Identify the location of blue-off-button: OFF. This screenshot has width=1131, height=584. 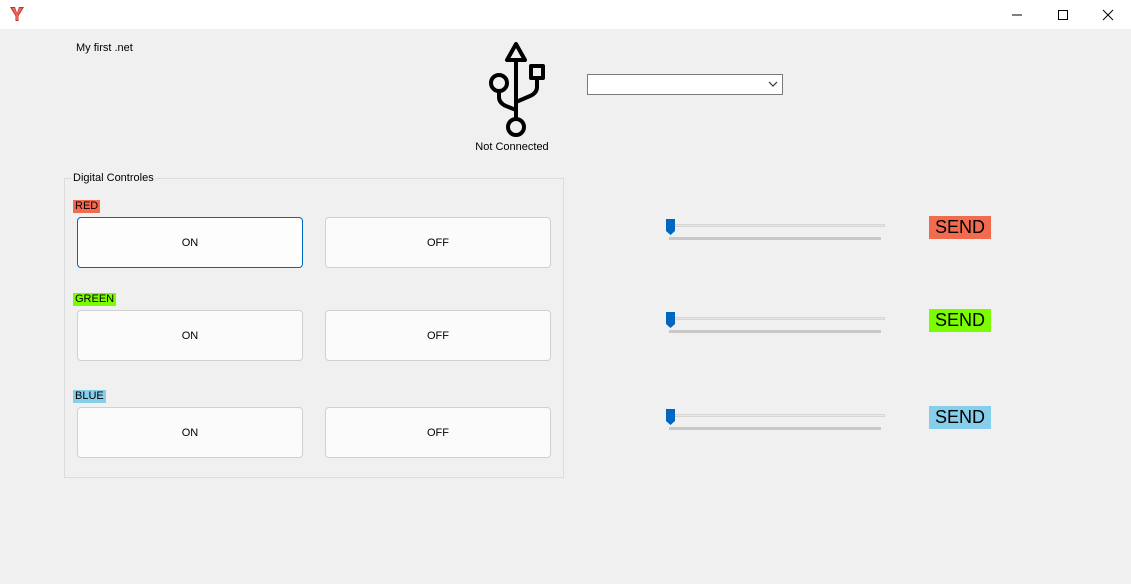
(438, 432).